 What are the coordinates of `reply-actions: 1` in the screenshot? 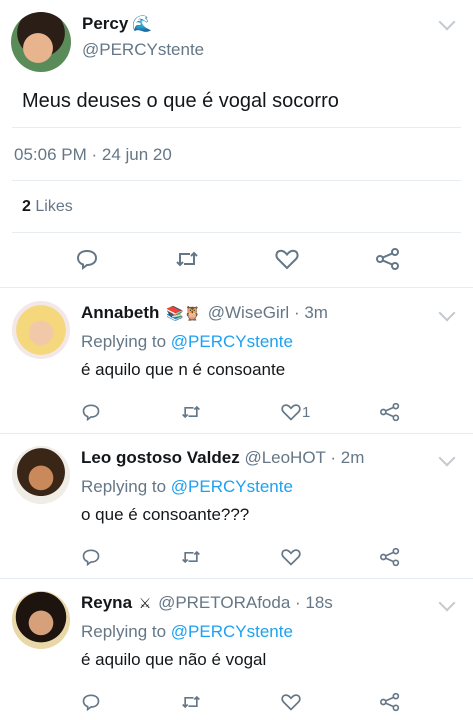 It's located at (236, 415).